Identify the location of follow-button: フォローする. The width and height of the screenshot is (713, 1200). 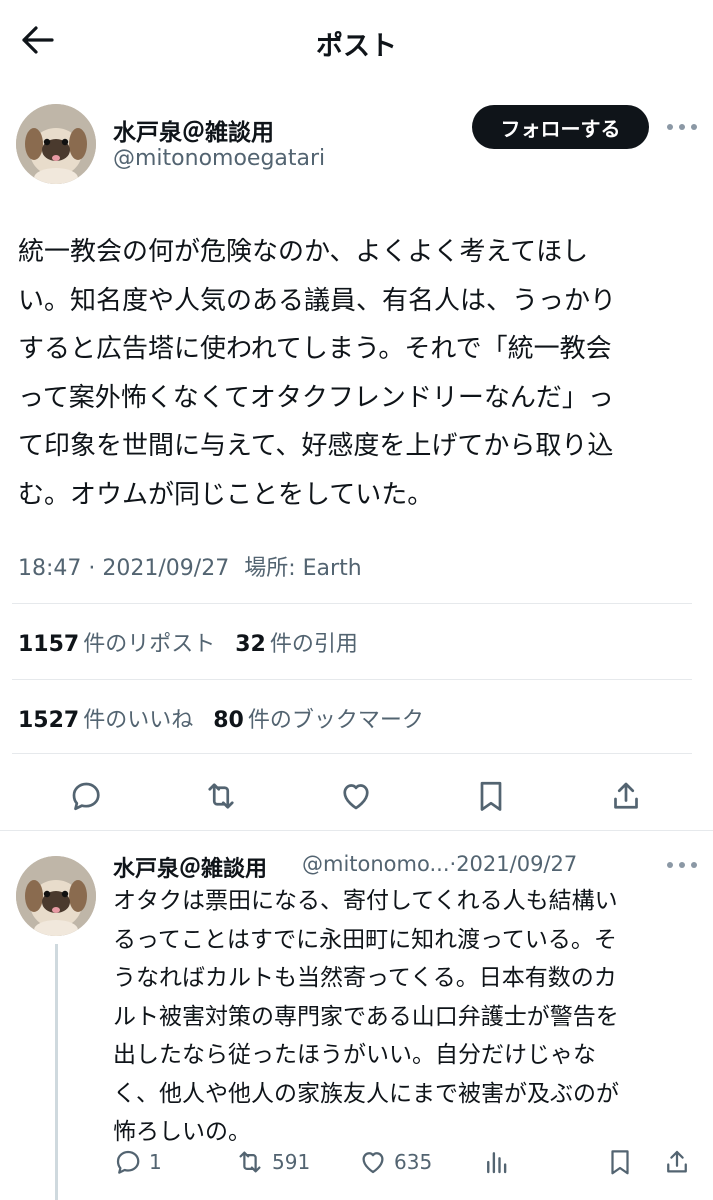
(560, 127).